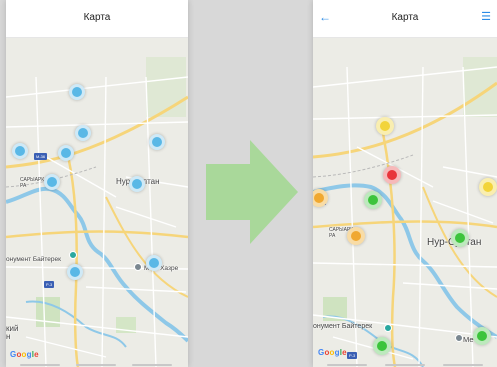 The image size is (497, 367). What do you see at coordinates (252, 192) in the screenshot?
I see `transition-arrow-icon` at bounding box center [252, 192].